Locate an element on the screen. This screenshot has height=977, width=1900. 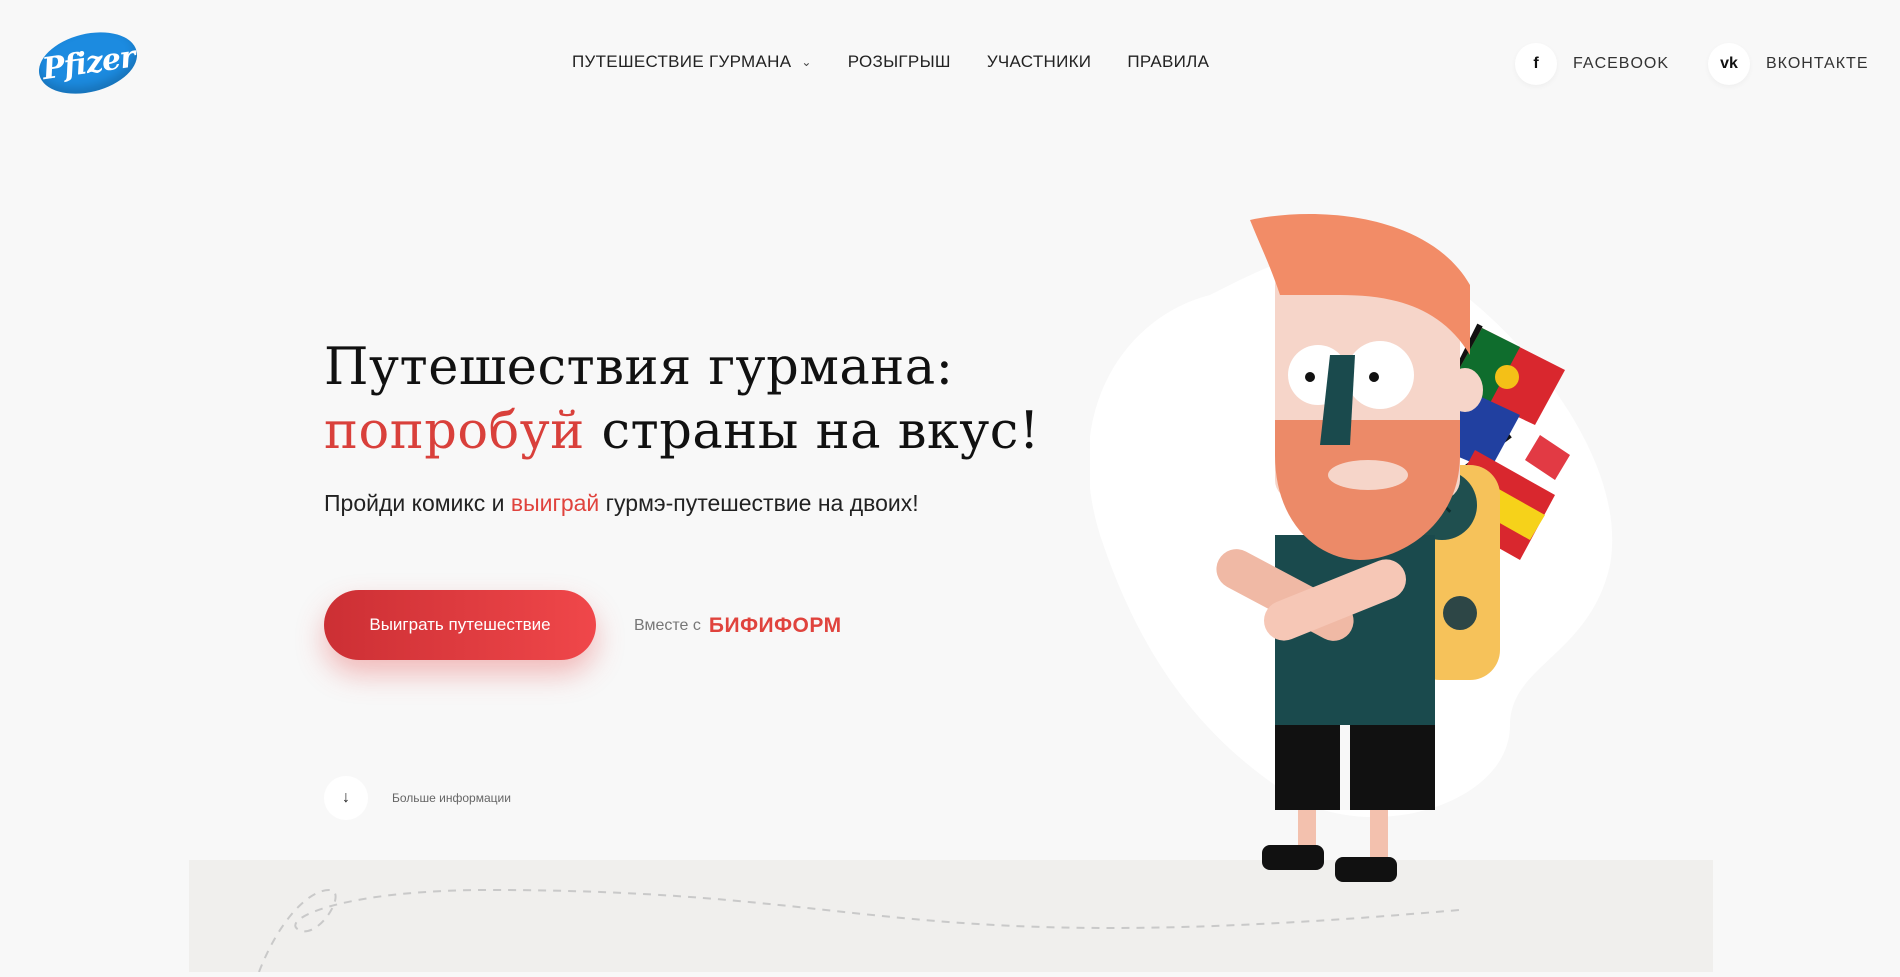
partner-block: Вместе с БИФИФОРМ is located at coordinates (738, 626).